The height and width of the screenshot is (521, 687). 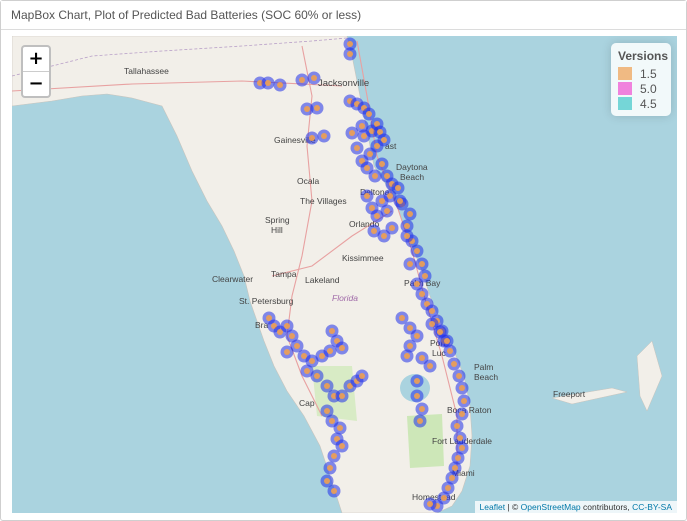 What do you see at coordinates (652, 507) in the screenshot?
I see `license-link: CC-BY-SA` at bounding box center [652, 507].